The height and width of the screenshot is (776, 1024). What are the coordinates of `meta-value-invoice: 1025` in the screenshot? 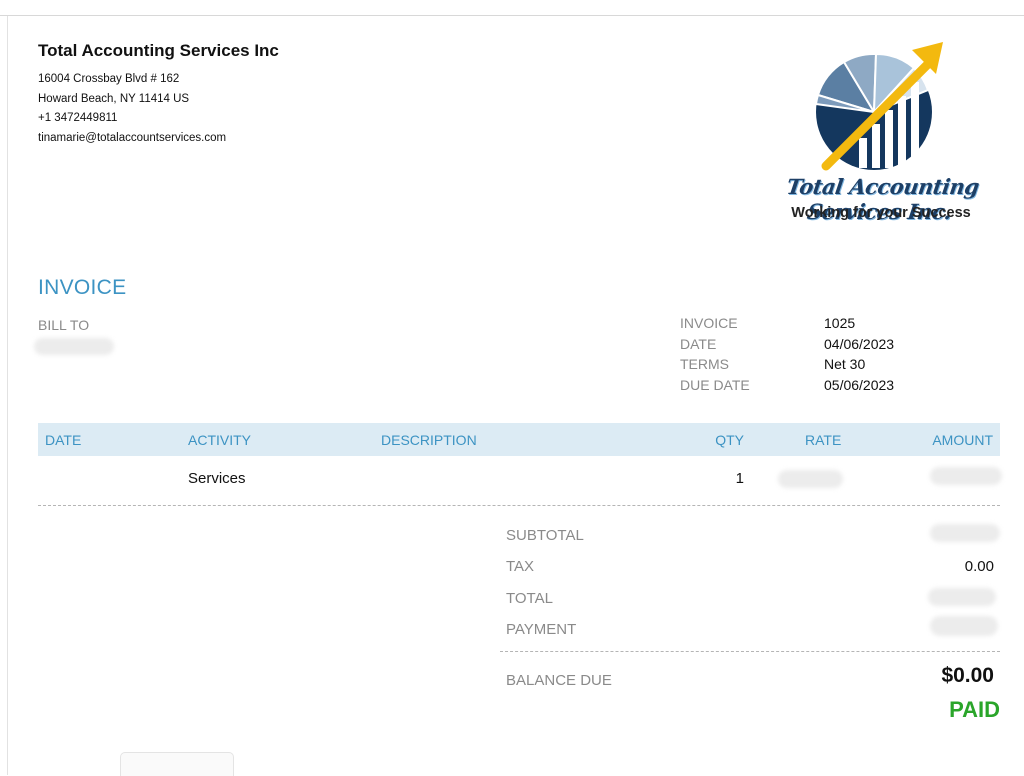 It's located at (840, 323).